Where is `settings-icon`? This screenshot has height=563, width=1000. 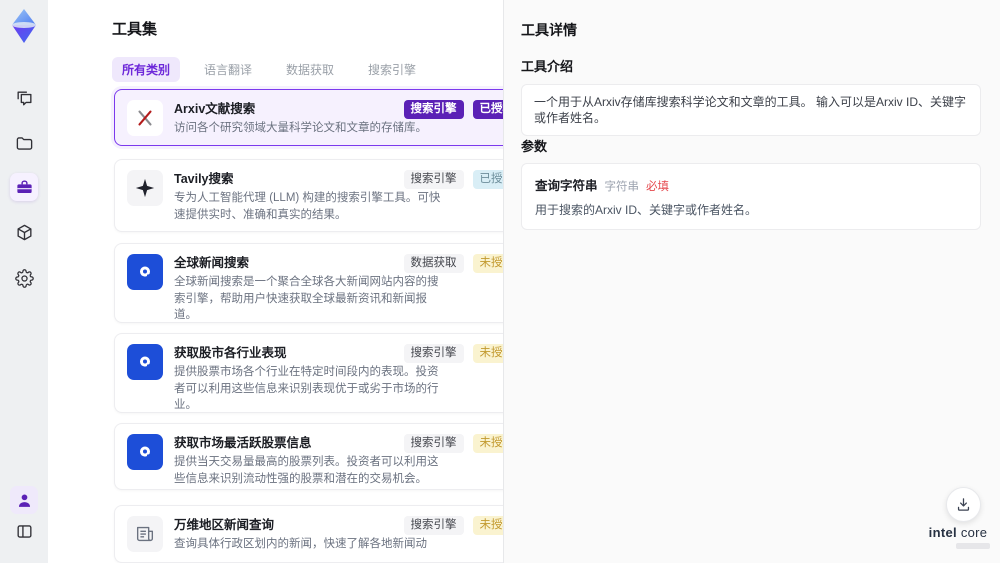 settings-icon is located at coordinates (24, 278).